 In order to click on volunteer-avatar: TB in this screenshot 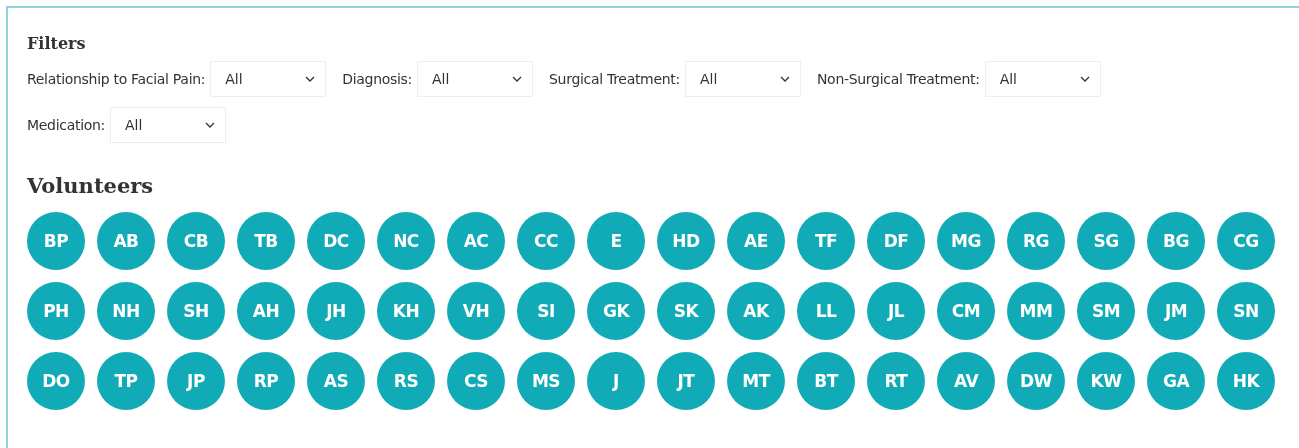, I will do `click(266, 241)`.